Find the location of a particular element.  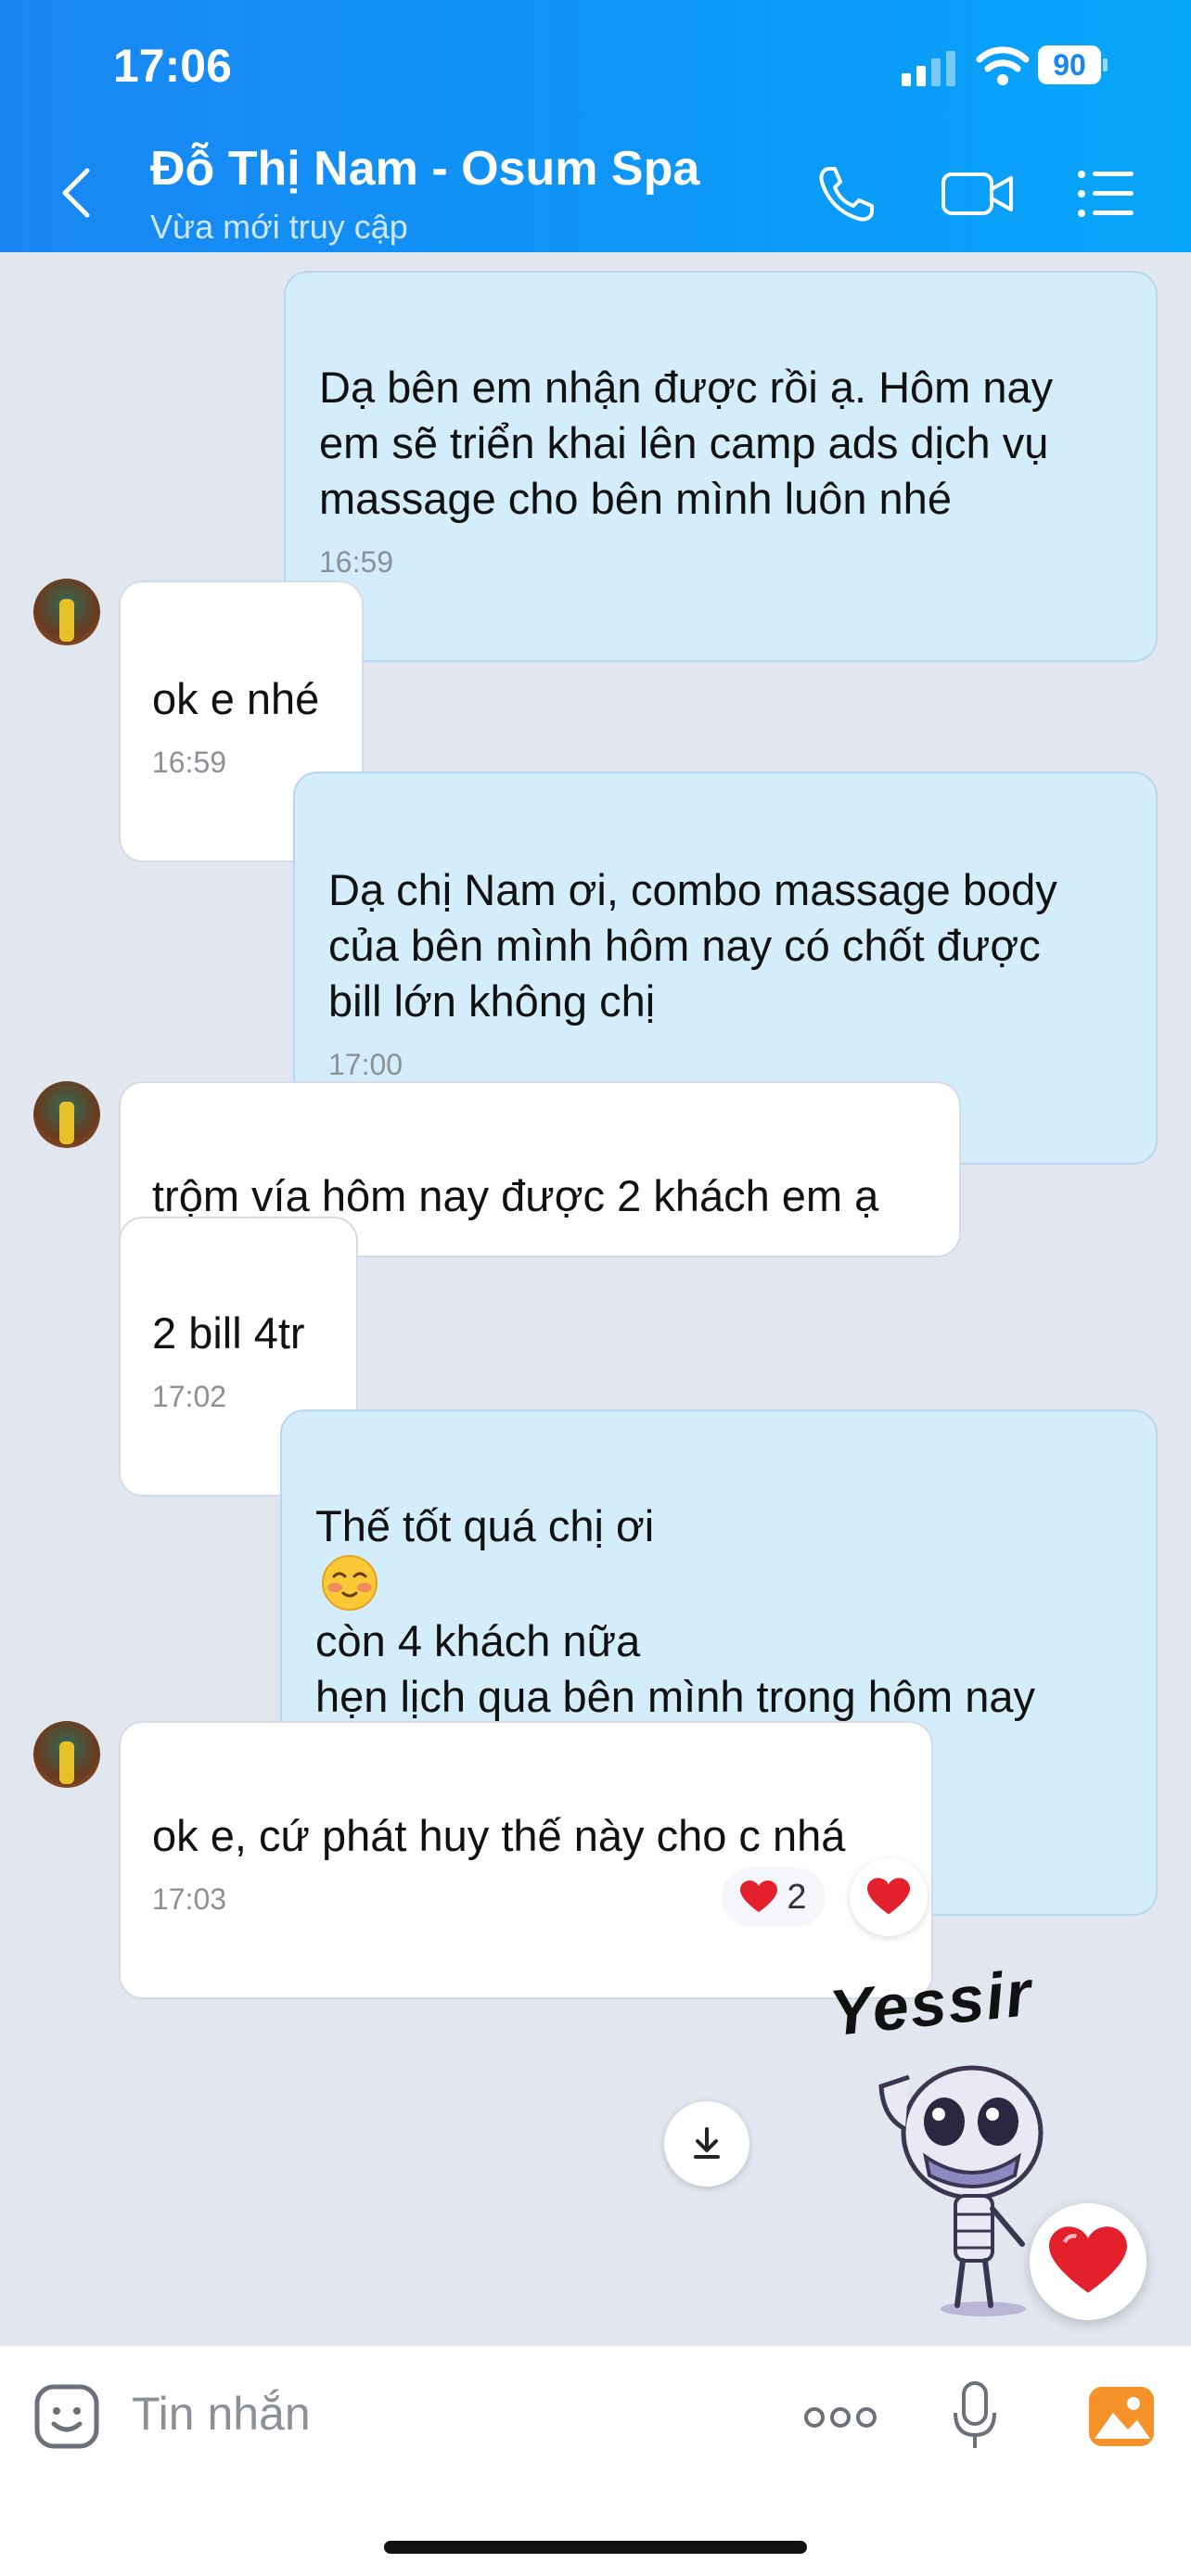

reaction-summary: 2 is located at coordinates (774, 1898).